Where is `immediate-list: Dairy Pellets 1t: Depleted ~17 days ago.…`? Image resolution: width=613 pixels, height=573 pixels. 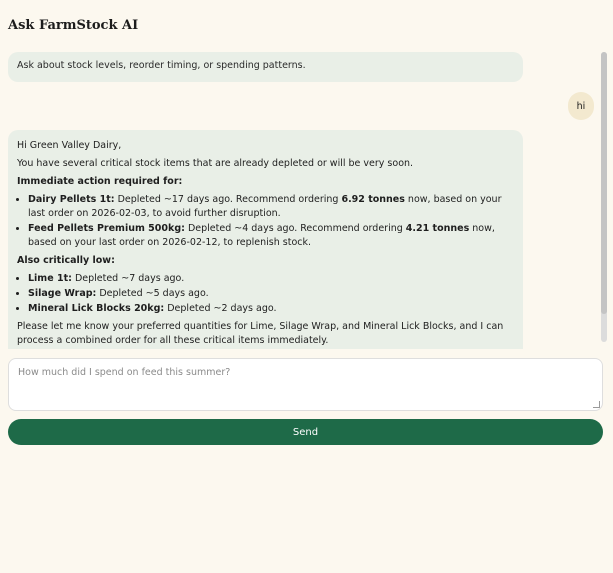
immediate-list: Dairy Pellets 1t: Depleted ~17 days ago.… is located at coordinates (265, 221).